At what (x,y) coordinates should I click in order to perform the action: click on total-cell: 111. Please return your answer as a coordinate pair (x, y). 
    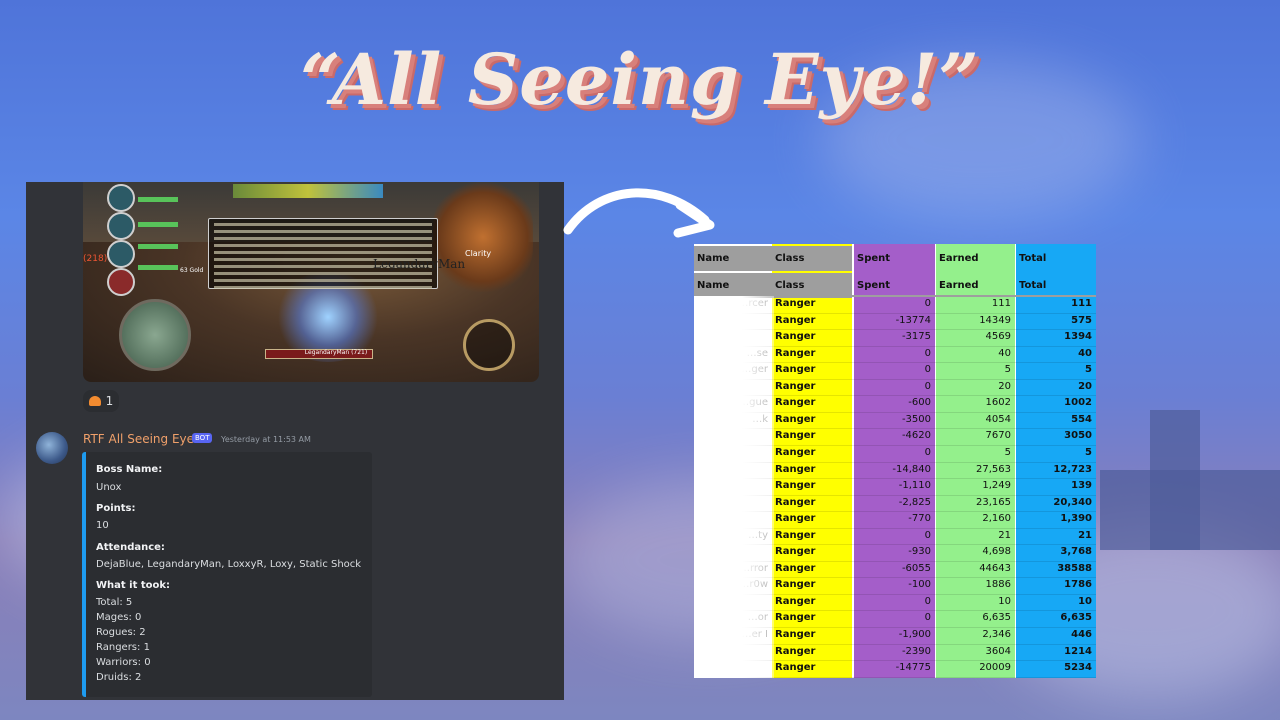
    Looking at the image, I should click on (1056, 304).